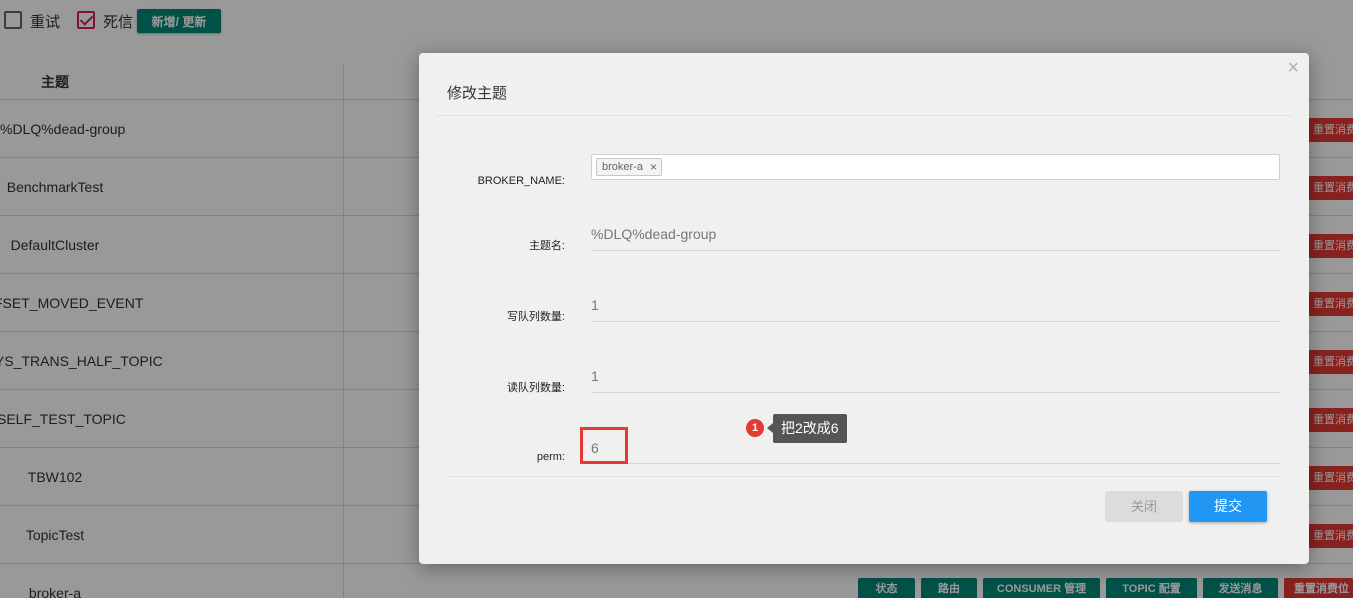  Describe the element at coordinates (604, 445) in the screenshot. I see `perm-highlight-box` at that location.